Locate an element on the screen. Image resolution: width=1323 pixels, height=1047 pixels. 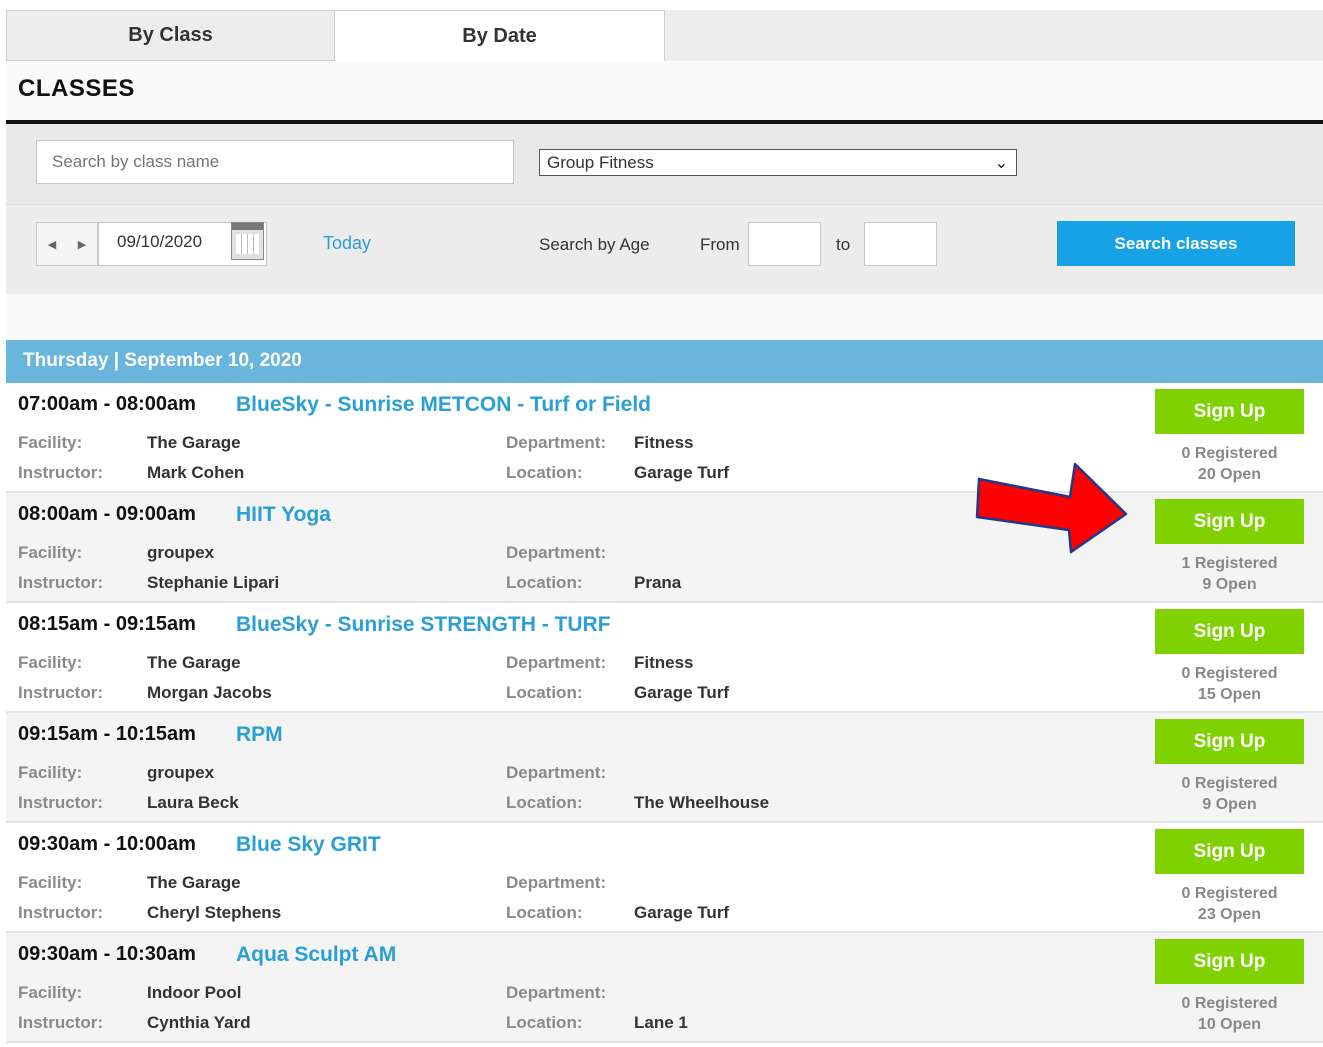
class-name-link: Aqua Sculpt AM is located at coordinates (316, 955).